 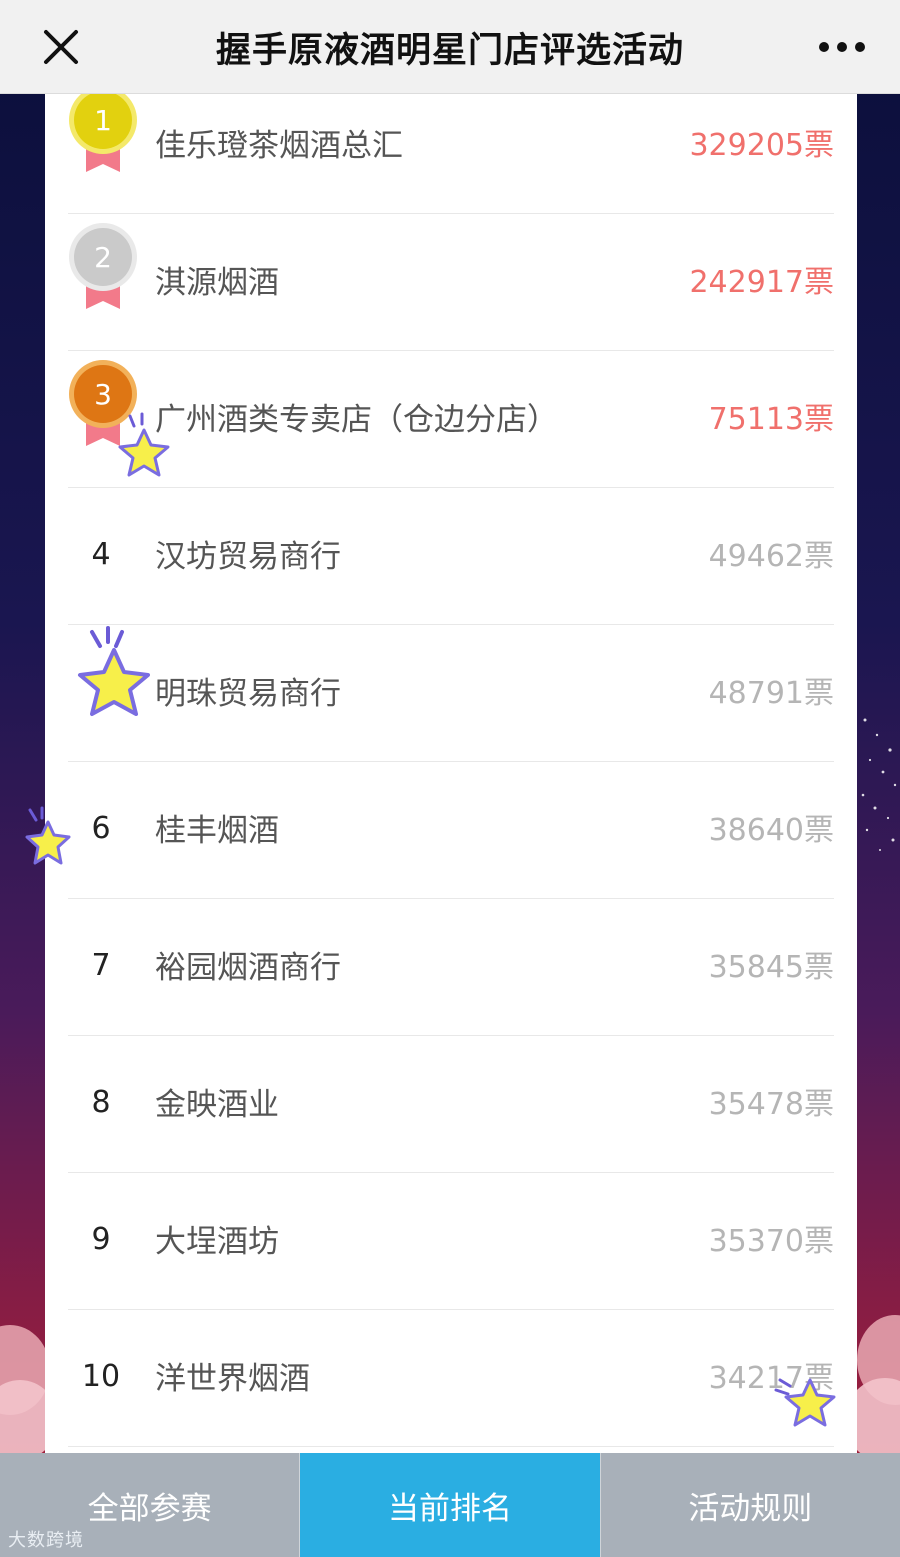 What do you see at coordinates (101, 965) in the screenshot?
I see `rank-number: 7` at bounding box center [101, 965].